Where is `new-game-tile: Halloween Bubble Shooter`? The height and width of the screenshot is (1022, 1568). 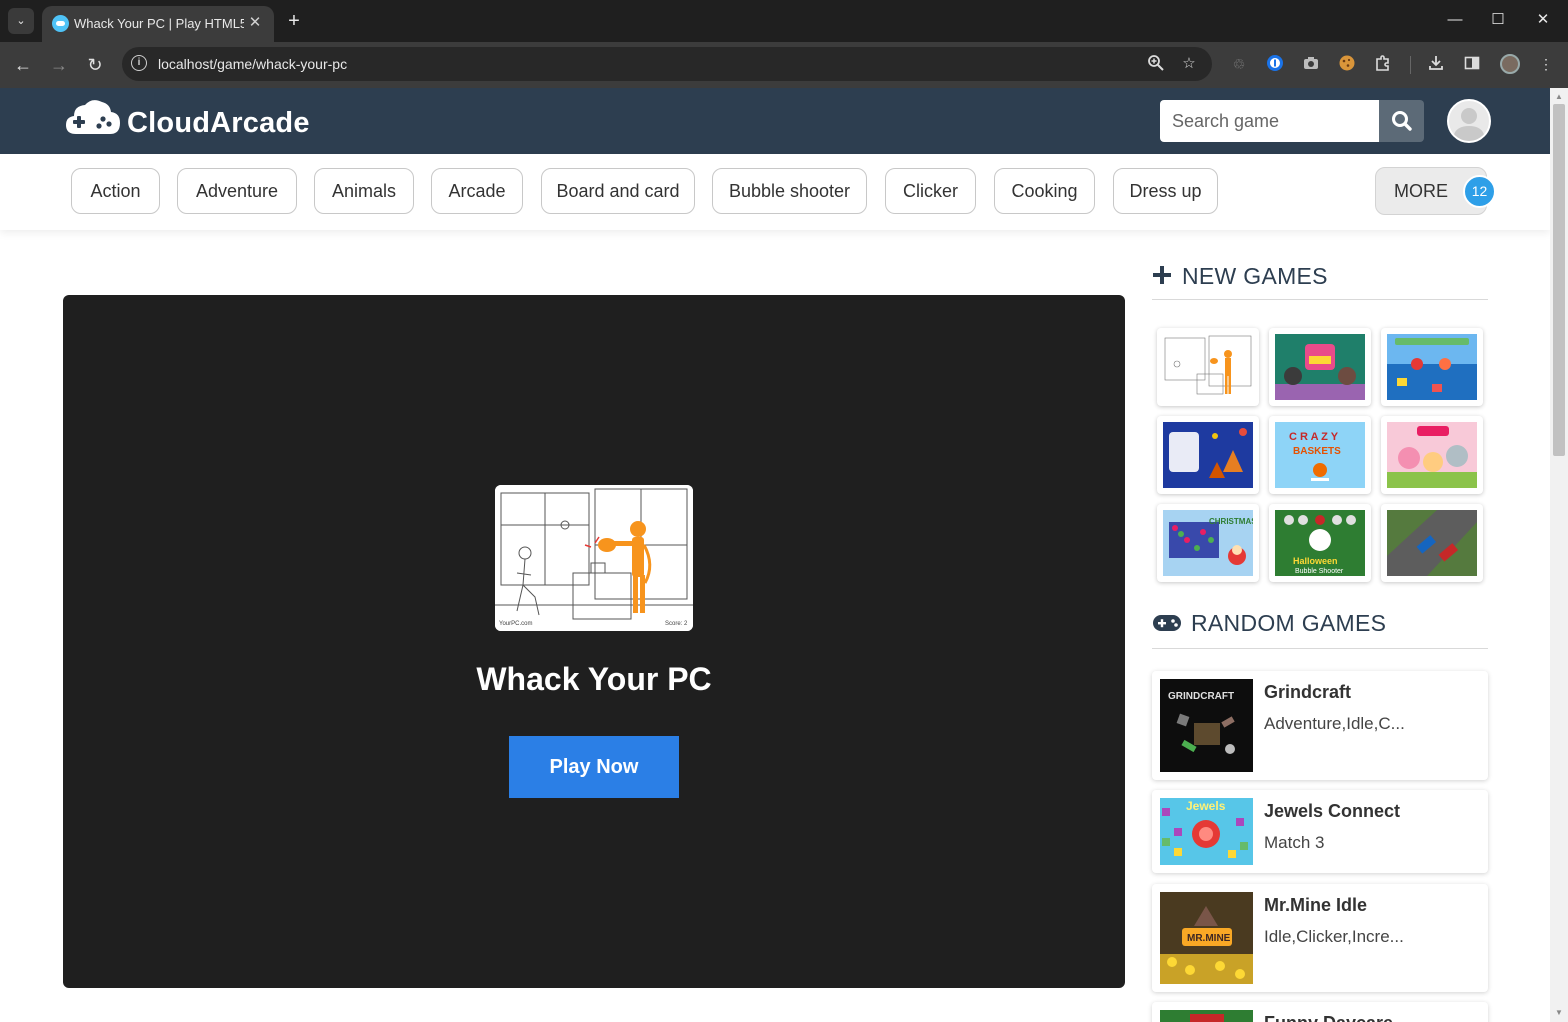 new-game-tile: Halloween Bubble Shooter is located at coordinates (1320, 543).